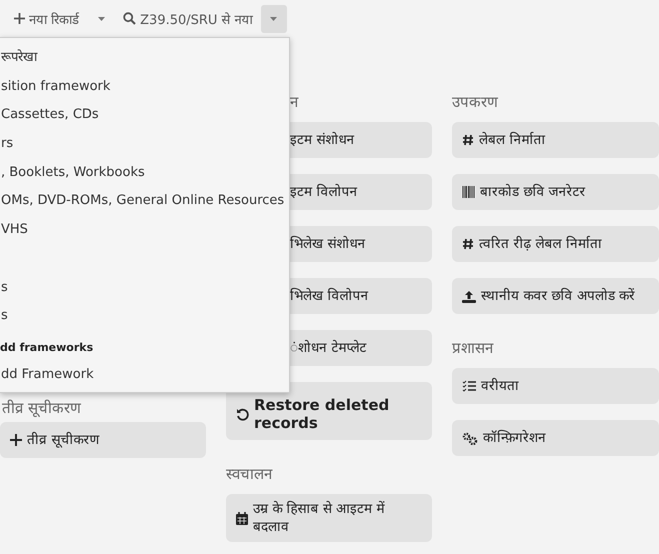  What do you see at coordinates (144, 58) in the screenshot?
I see `menu-item: रूपरेखा` at bounding box center [144, 58].